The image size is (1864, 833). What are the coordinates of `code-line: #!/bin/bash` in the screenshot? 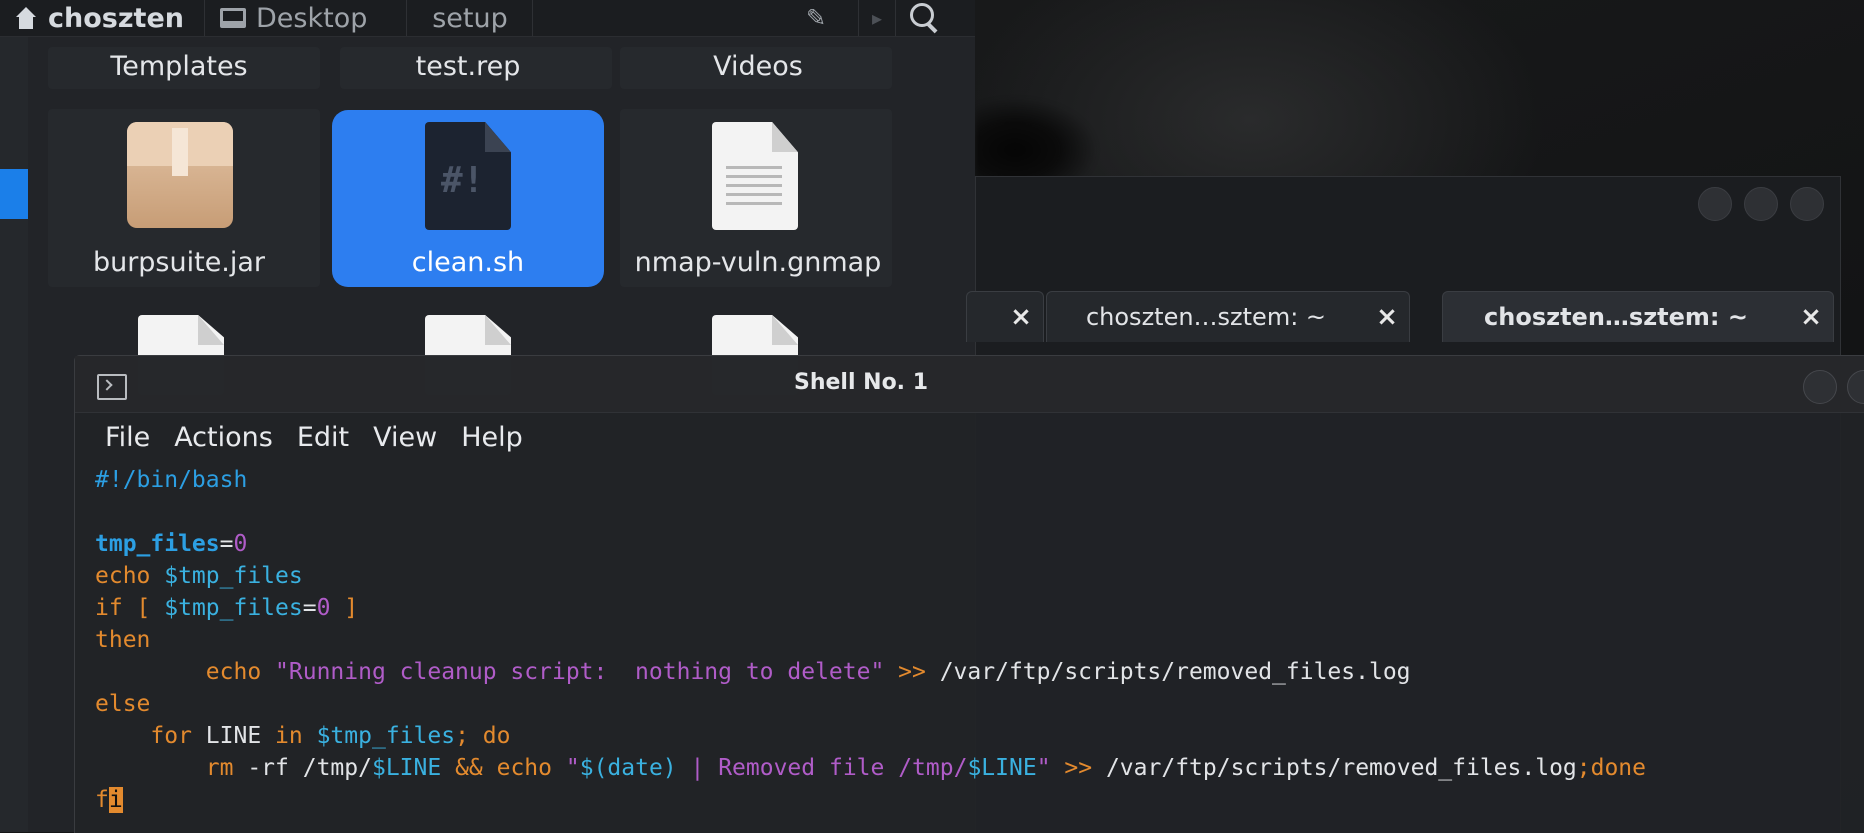 It's located at (171, 480).